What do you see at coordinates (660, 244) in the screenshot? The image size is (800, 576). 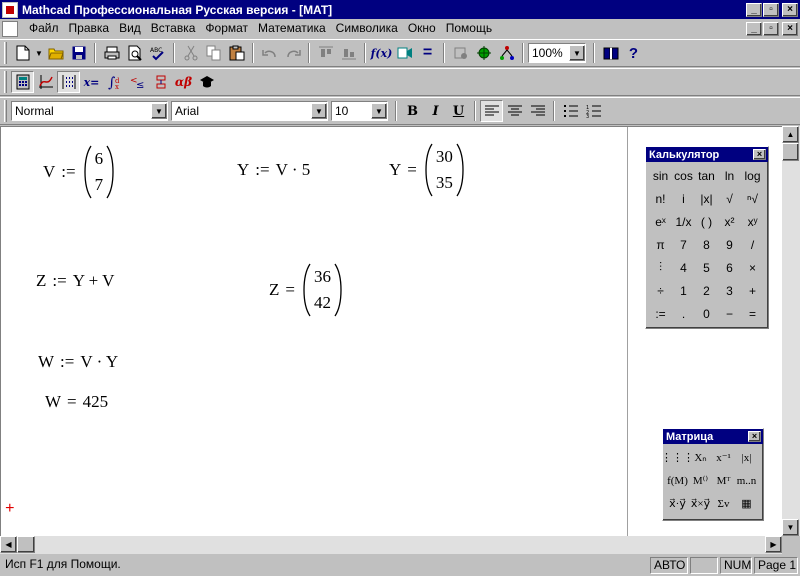 I see `calc-key-pi: π` at bounding box center [660, 244].